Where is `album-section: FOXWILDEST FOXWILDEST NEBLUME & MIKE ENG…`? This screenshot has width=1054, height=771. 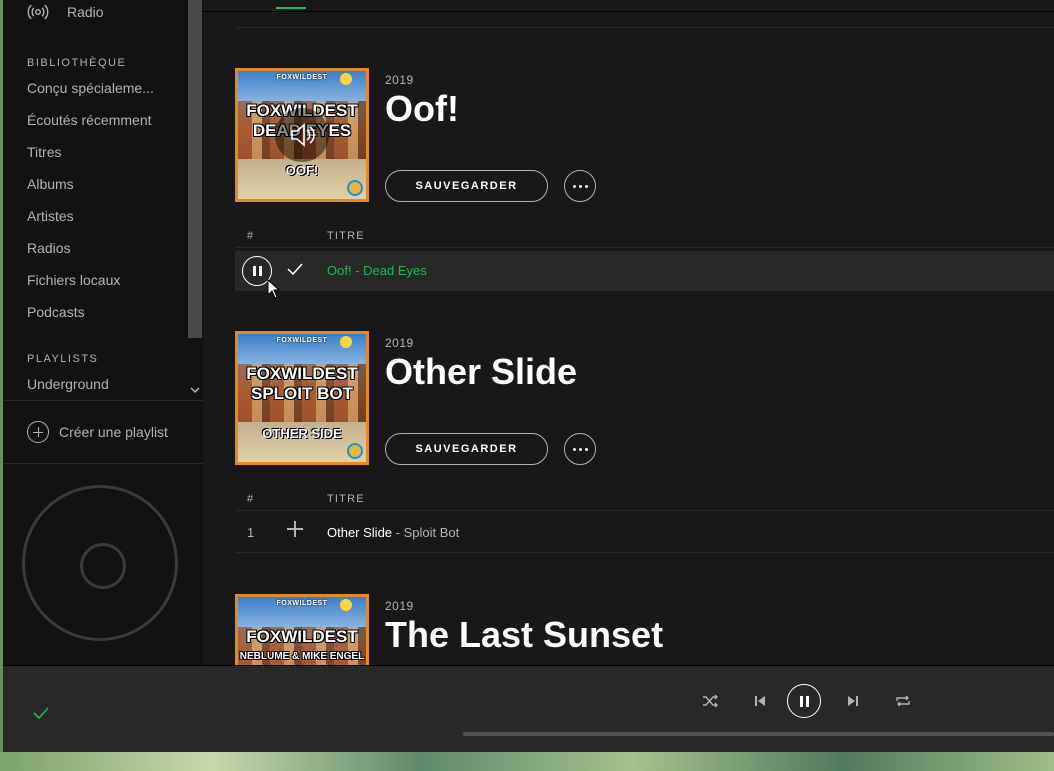
album-section: FOXWILDEST FOXWILDEST NEBLUME & MIKE ENG… is located at coordinates (644, 629).